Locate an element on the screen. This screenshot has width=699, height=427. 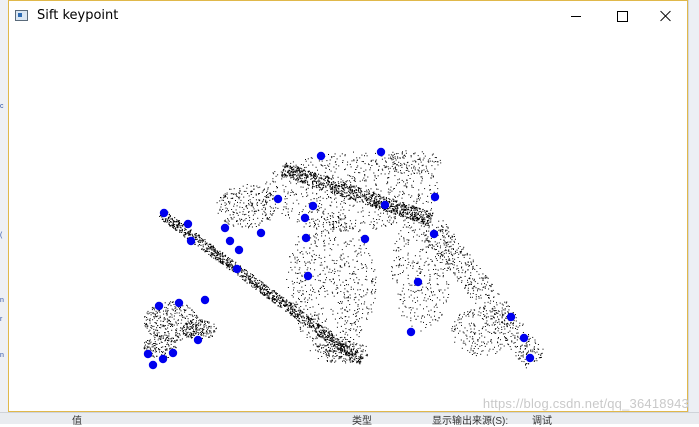
background-status-strip: 值 类型 显示输出来源(S): 调试 is located at coordinates (349, 419).